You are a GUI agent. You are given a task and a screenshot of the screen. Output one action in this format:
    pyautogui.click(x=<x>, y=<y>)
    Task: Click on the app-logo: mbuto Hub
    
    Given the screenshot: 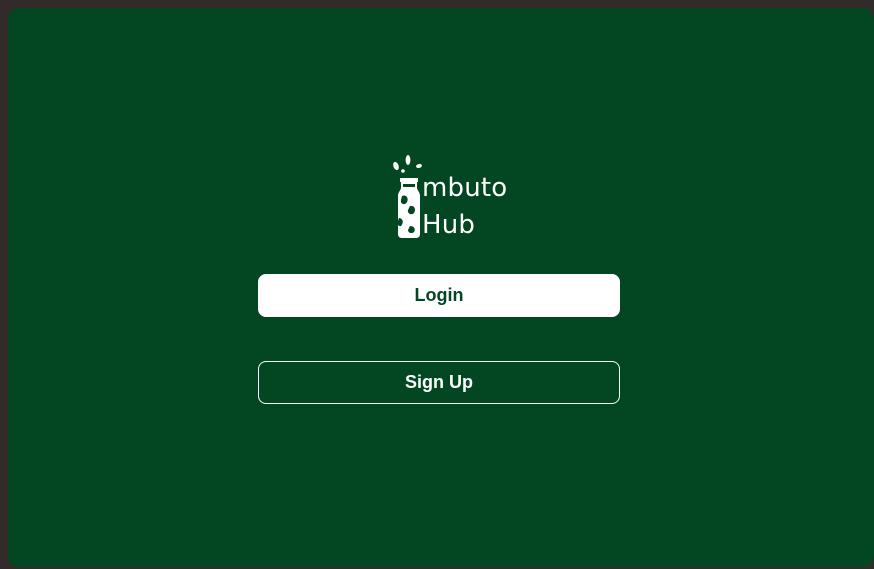 What is the action you would take?
    pyautogui.click(x=456, y=196)
    